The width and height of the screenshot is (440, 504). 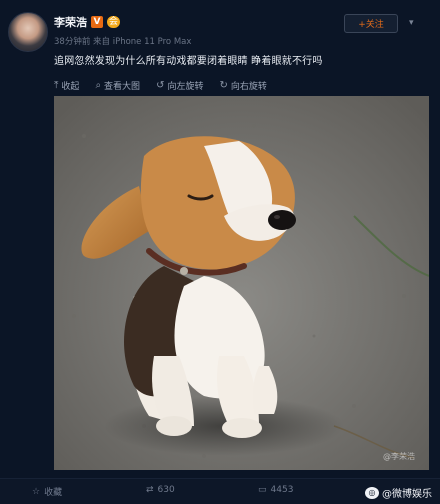 What do you see at coordinates (220, 491) in the screenshot?
I see `action-bar: ☆ 收藏 ⇄ 630 ▭ 4453 ◎ @微博娱乐` at bounding box center [220, 491].